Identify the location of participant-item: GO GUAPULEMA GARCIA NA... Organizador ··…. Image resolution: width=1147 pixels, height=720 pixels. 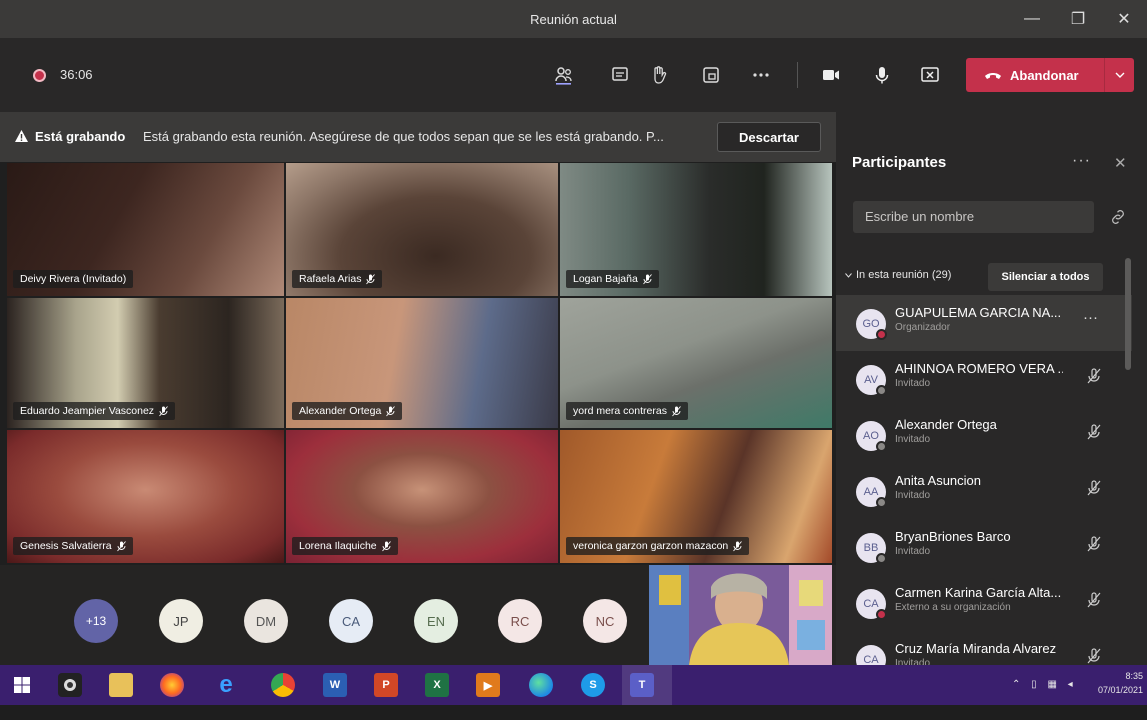
(984, 323).